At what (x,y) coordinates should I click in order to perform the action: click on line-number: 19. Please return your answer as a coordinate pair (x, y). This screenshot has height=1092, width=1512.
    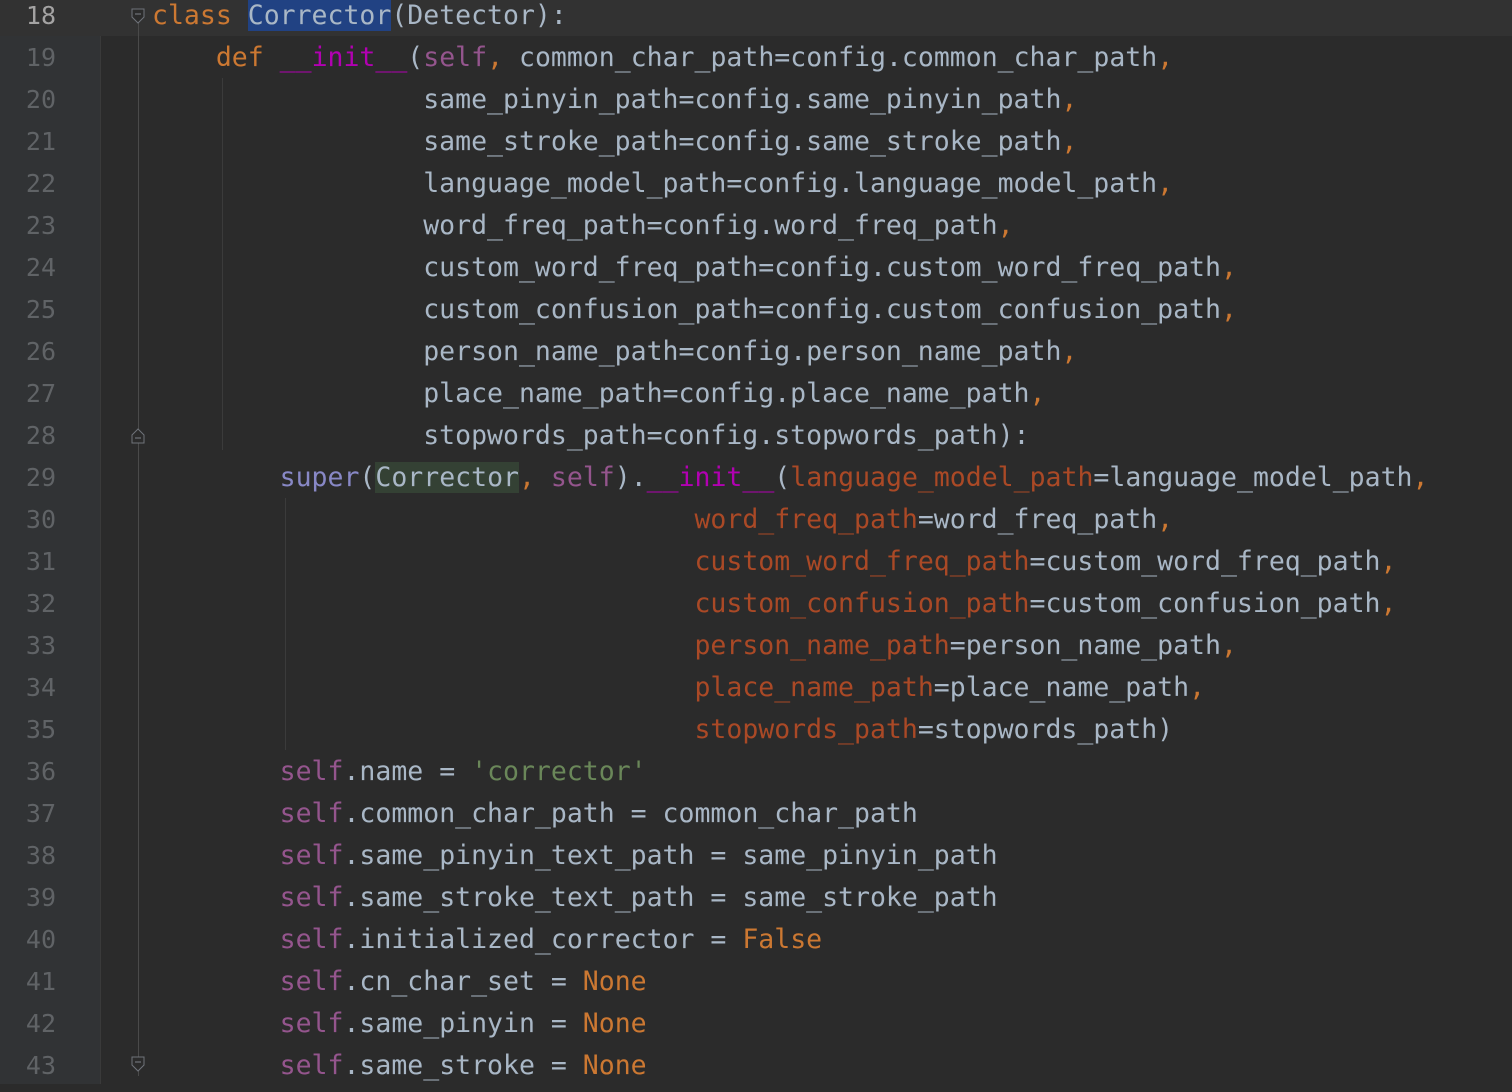
    Looking at the image, I should click on (40, 57).